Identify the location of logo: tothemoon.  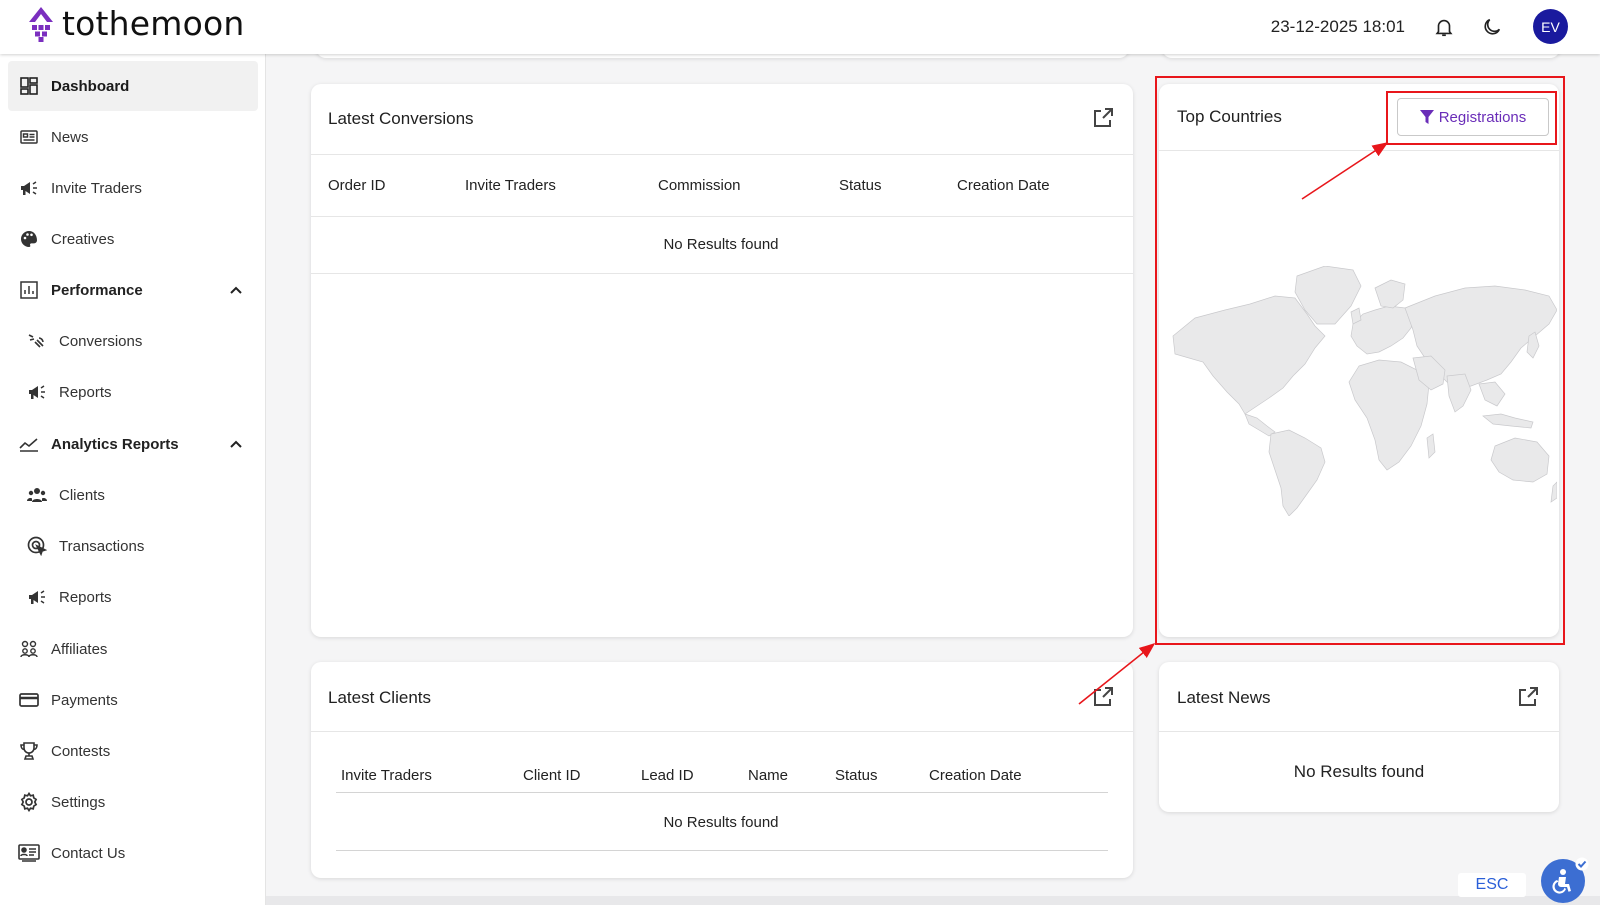
(136, 23).